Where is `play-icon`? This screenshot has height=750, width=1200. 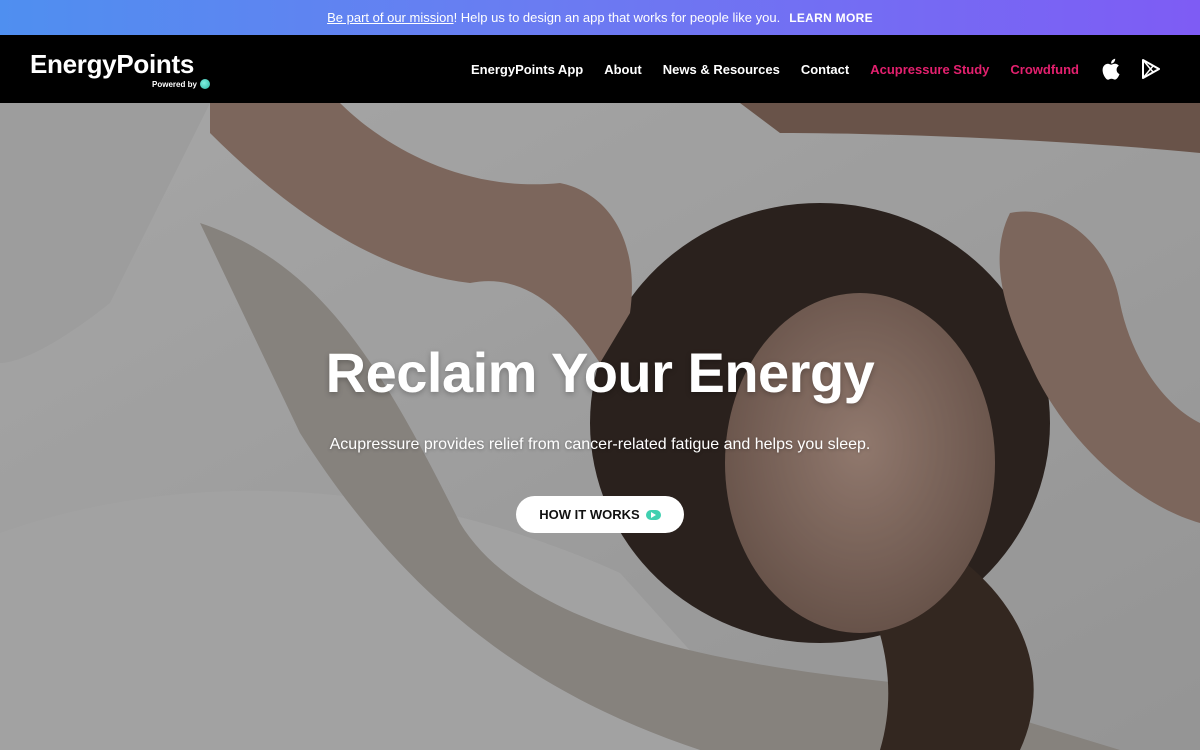
play-icon is located at coordinates (653, 514).